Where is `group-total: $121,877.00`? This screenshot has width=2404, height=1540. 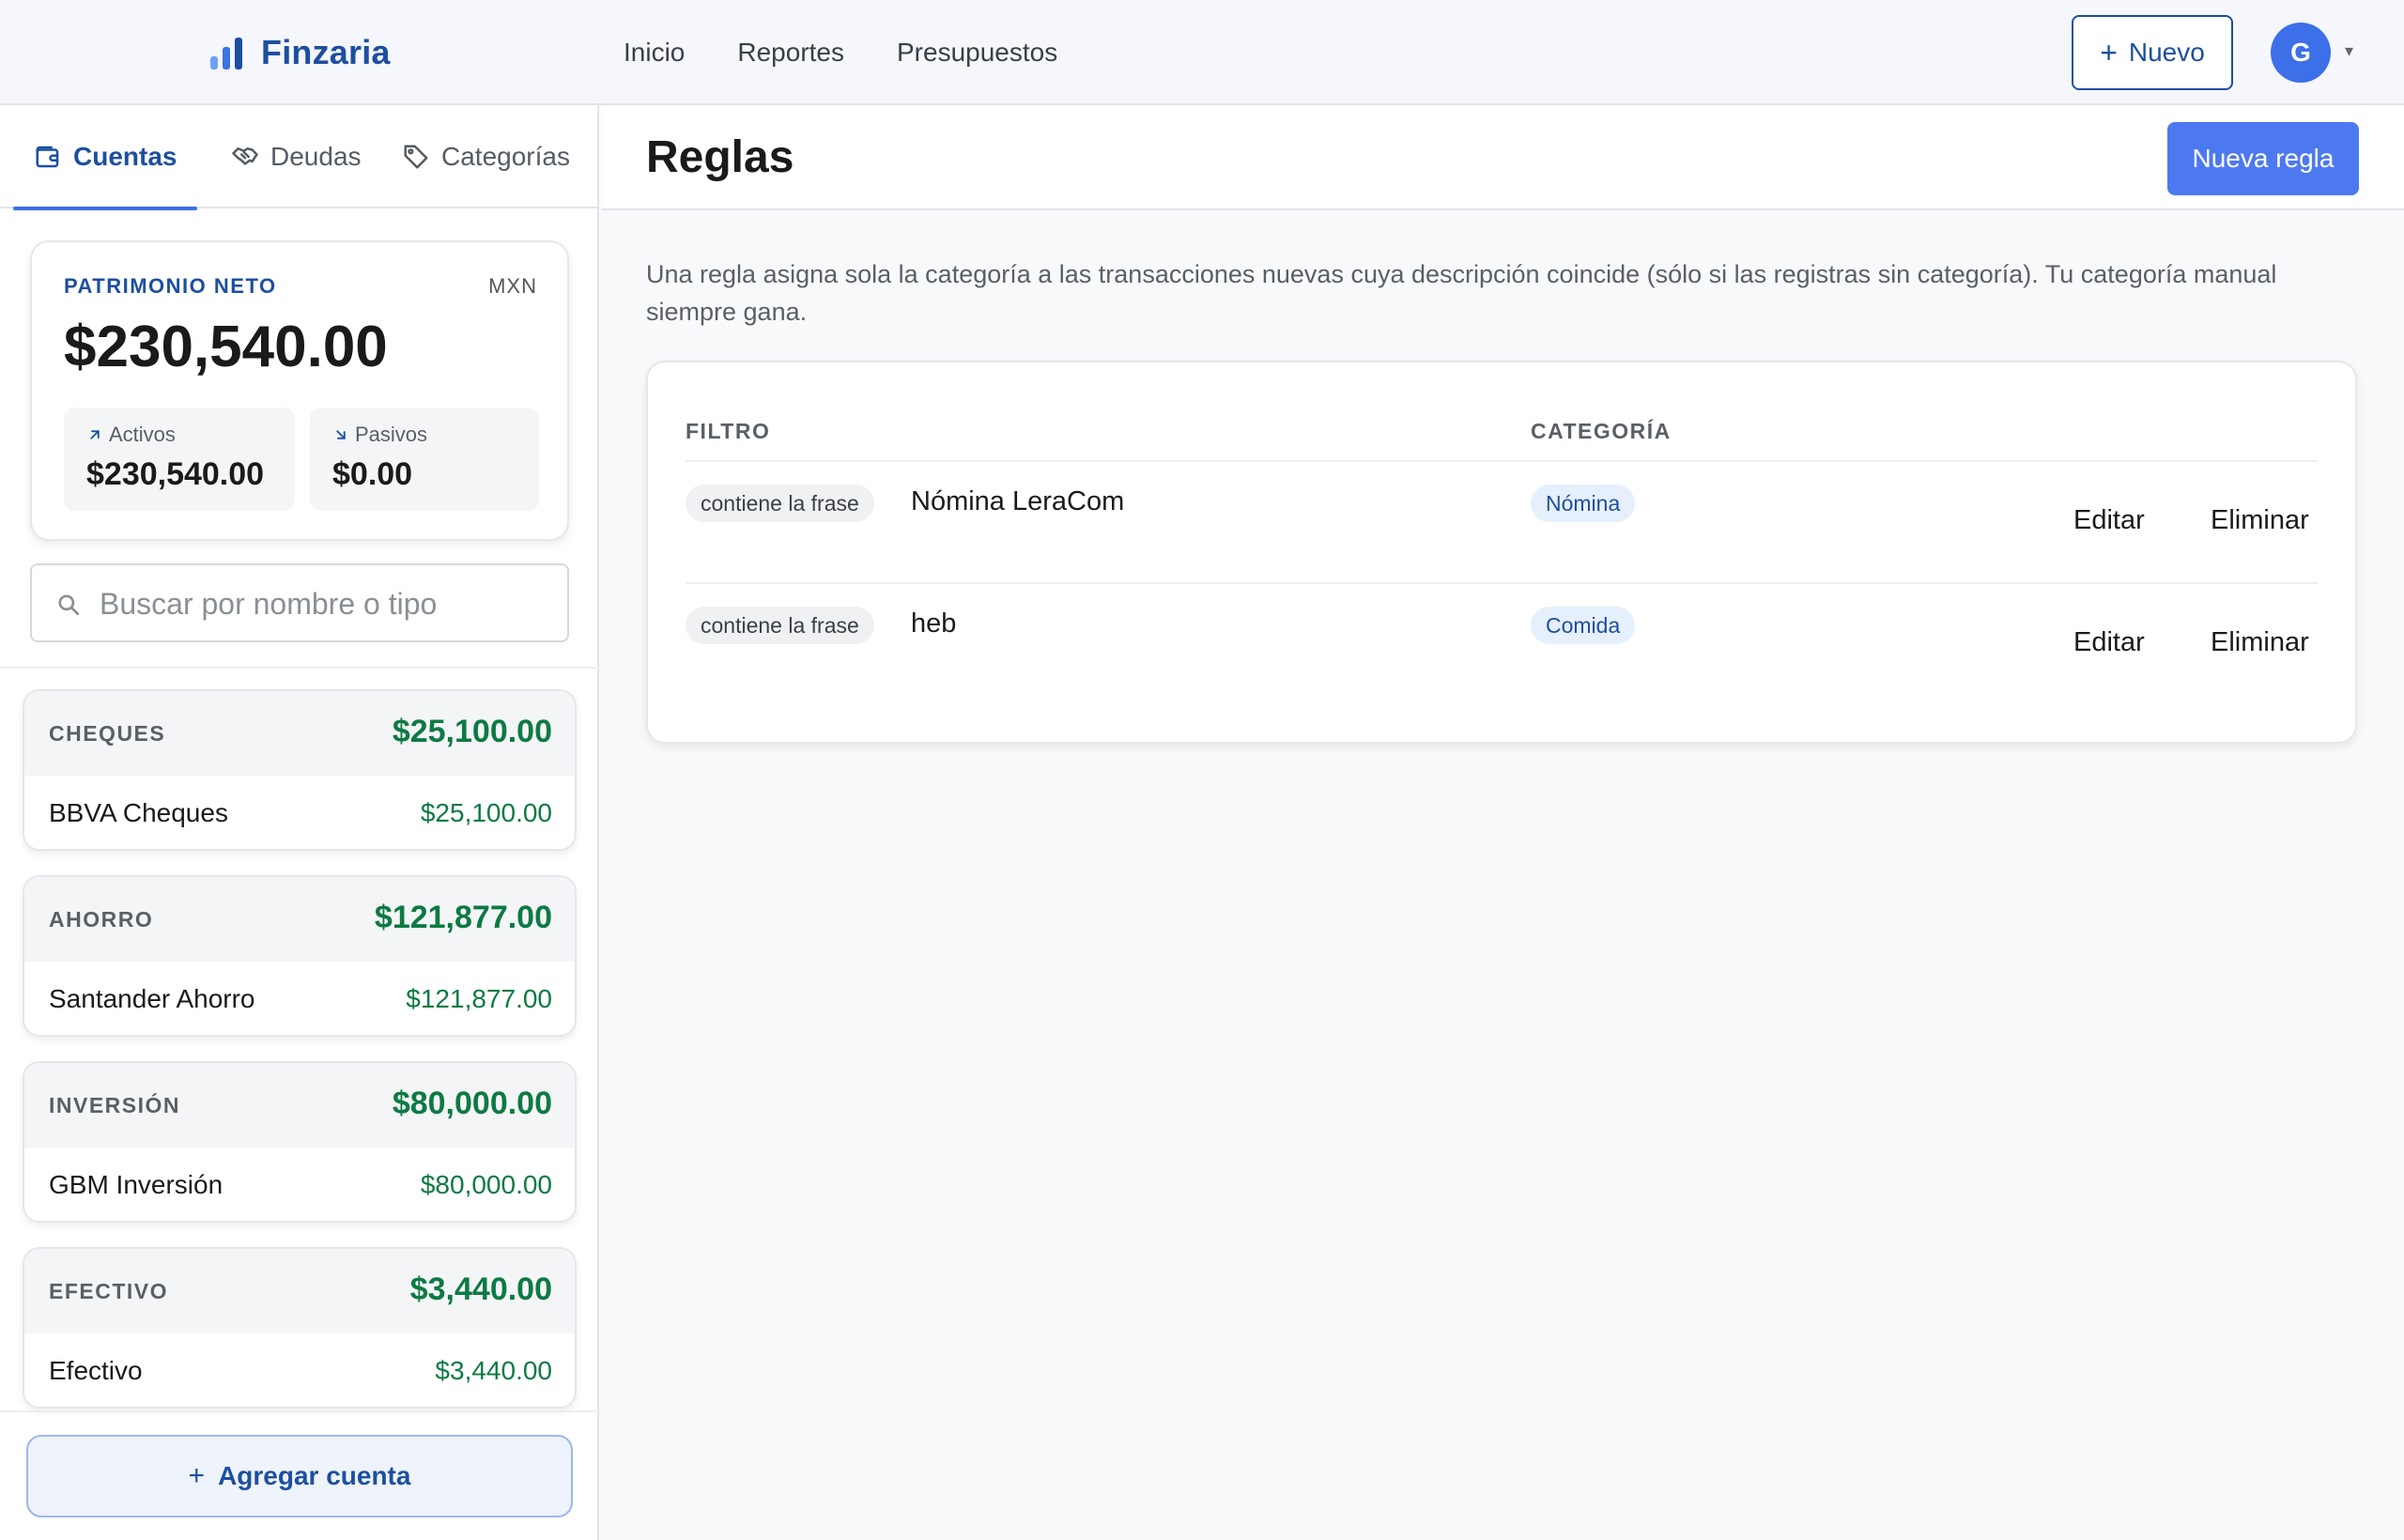
group-total: $121,877.00 is located at coordinates (463, 917).